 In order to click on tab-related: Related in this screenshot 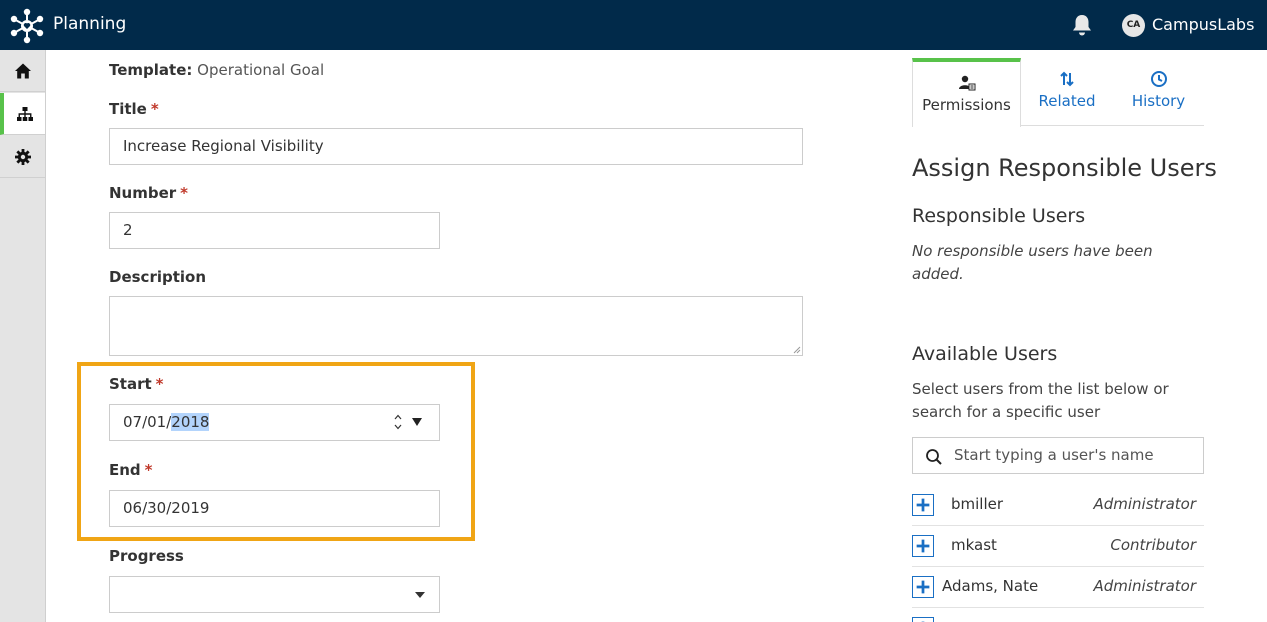, I will do `click(1067, 92)`.